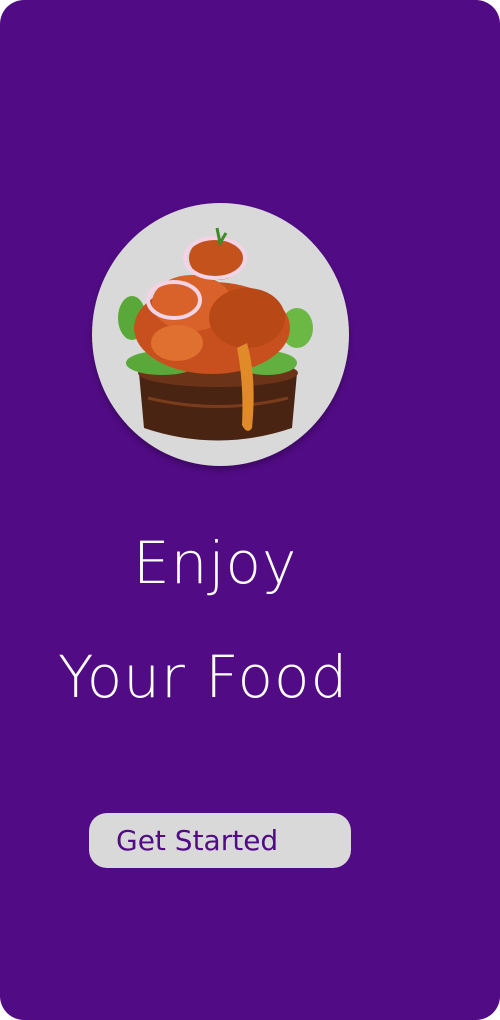  I want to click on headline-line-2: Your Food, so click(203, 677).